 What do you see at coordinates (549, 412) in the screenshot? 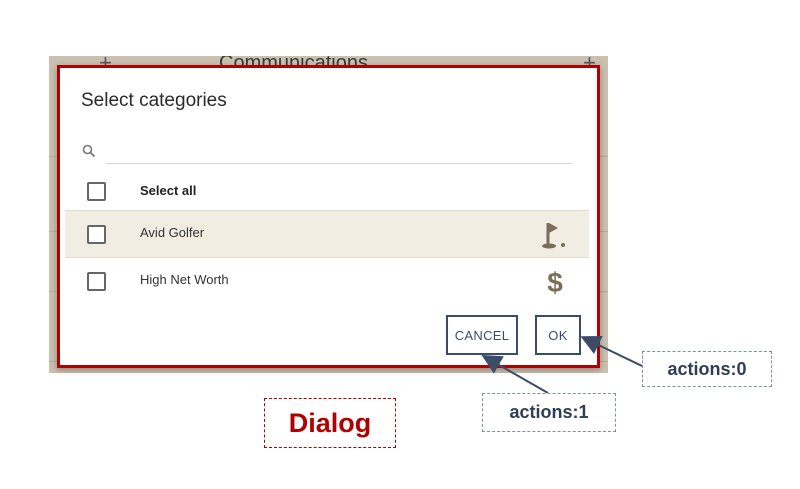
I see `cancel-callout: actions:1` at bounding box center [549, 412].